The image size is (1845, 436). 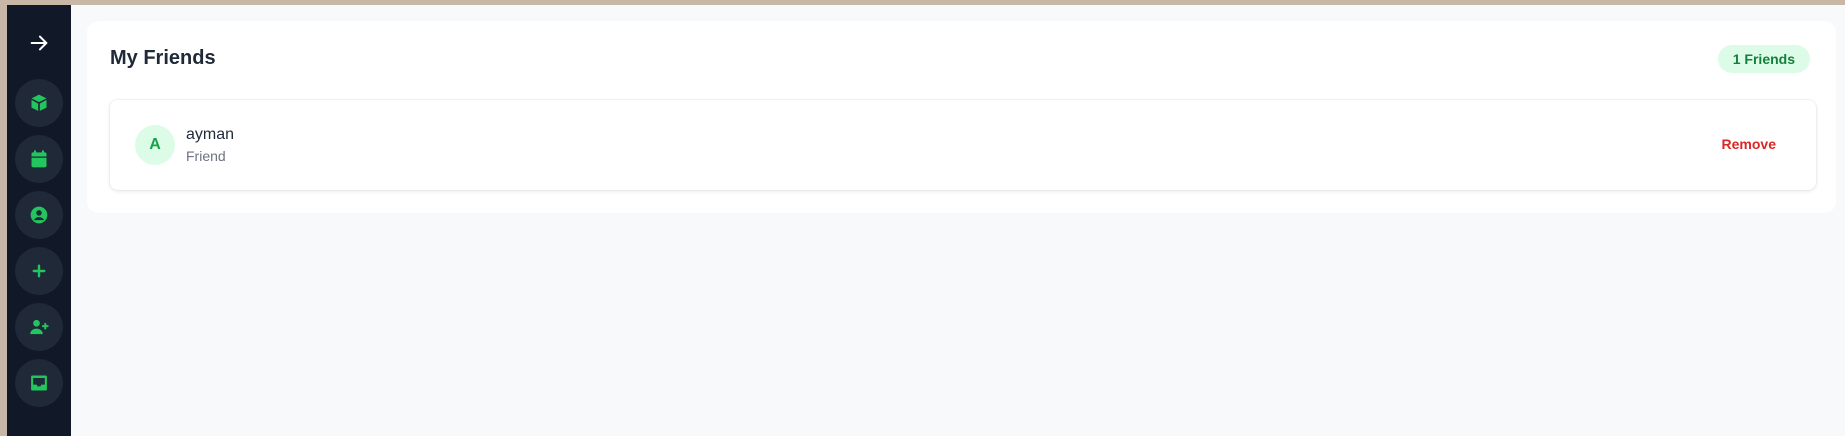 I want to click on sidebar-nav, so click(x=39, y=243).